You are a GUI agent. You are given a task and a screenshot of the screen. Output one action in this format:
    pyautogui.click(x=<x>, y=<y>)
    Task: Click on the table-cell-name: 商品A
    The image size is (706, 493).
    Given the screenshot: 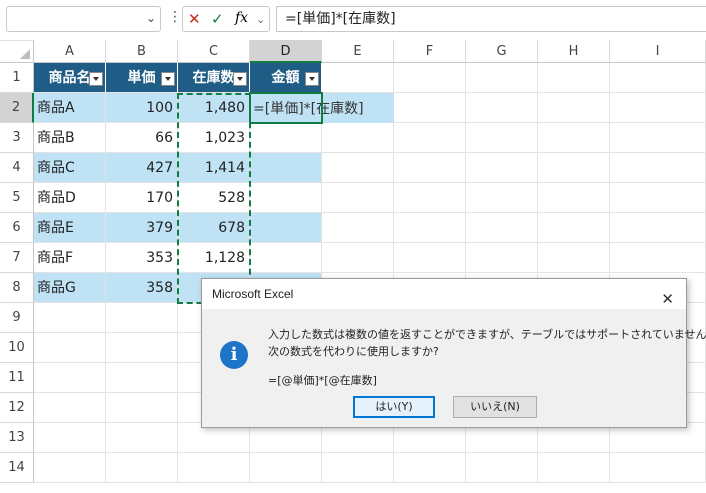 What is the action you would take?
    pyautogui.click(x=70, y=108)
    